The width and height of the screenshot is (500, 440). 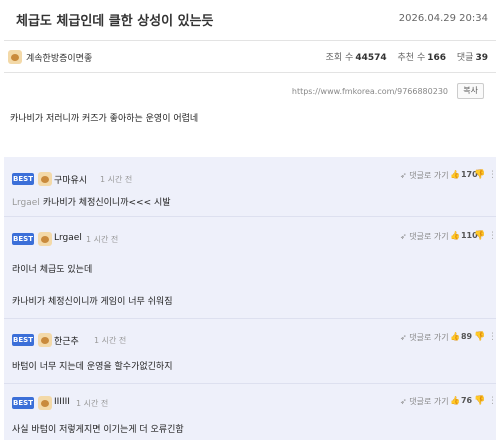 I want to click on post-title: 체급도 체급인데 클한 상성이 있는듯, so click(x=115, y=21).